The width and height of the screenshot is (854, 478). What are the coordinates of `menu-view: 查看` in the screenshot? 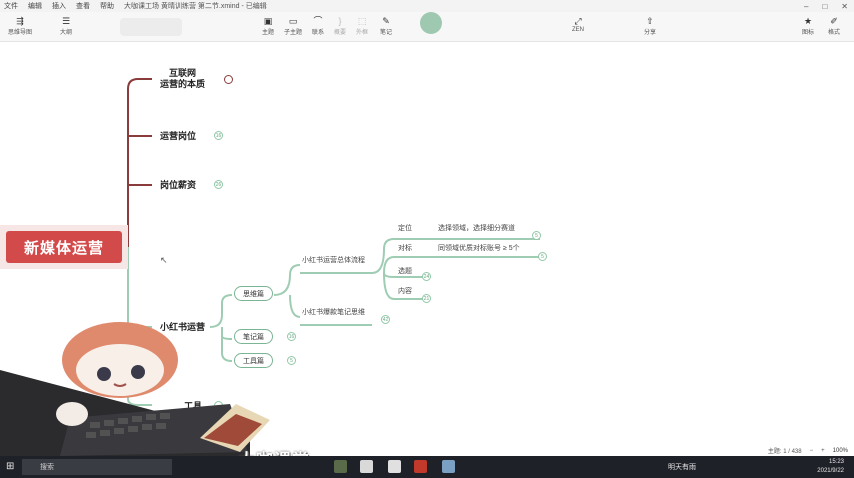 It's located at (84, 6).